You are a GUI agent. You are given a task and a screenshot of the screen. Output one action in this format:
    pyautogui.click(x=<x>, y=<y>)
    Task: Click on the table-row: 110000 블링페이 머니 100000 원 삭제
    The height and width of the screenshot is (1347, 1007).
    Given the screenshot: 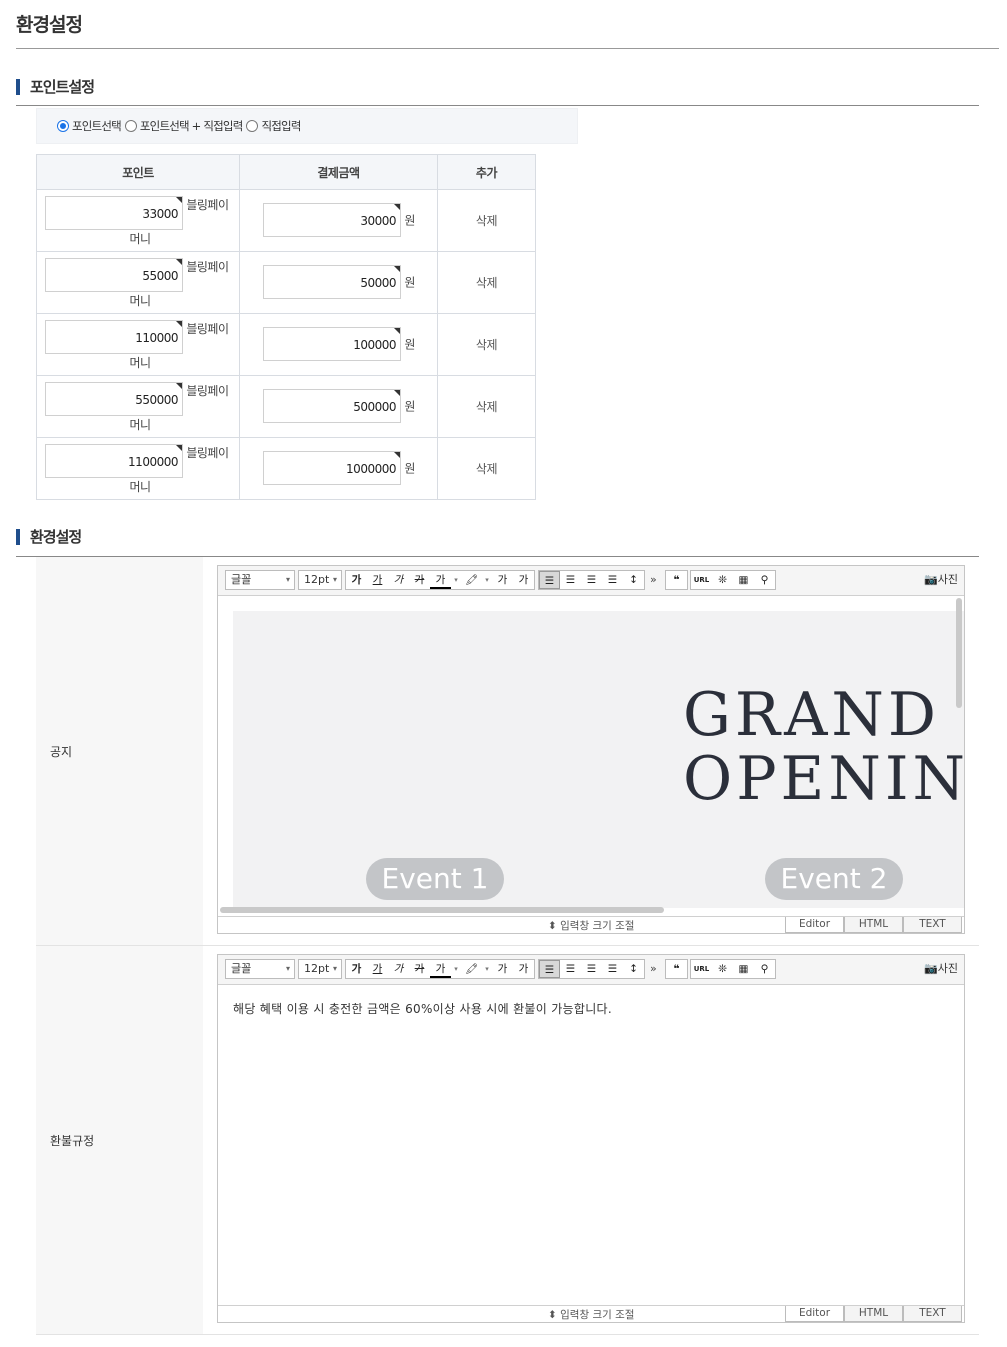 What is the action you would take?
    pyautogui.click(x=286, y=344)
    